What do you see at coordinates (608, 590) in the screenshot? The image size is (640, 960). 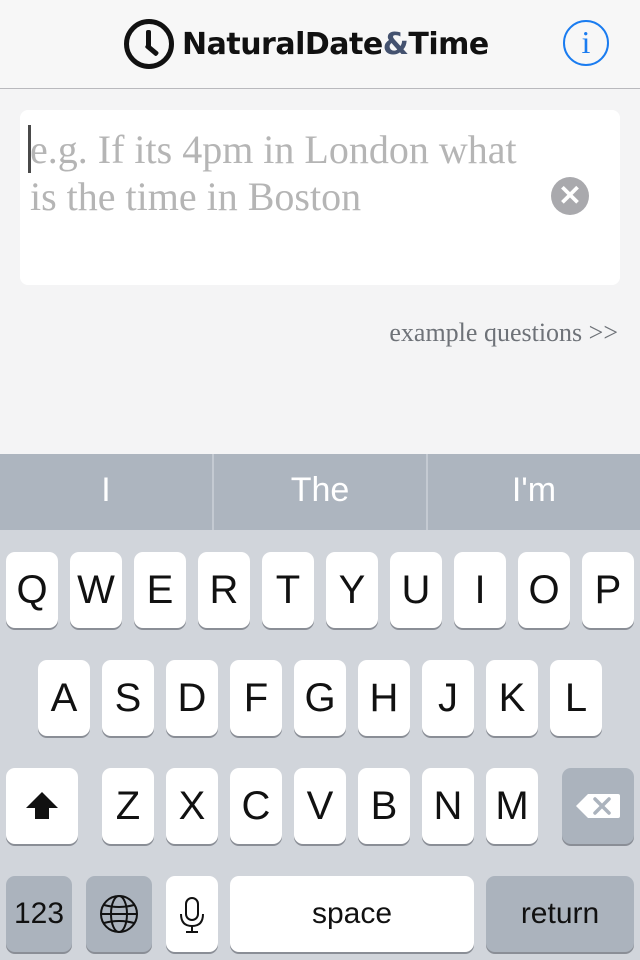 I see `key-p: P` at bounding box center [608, 590].